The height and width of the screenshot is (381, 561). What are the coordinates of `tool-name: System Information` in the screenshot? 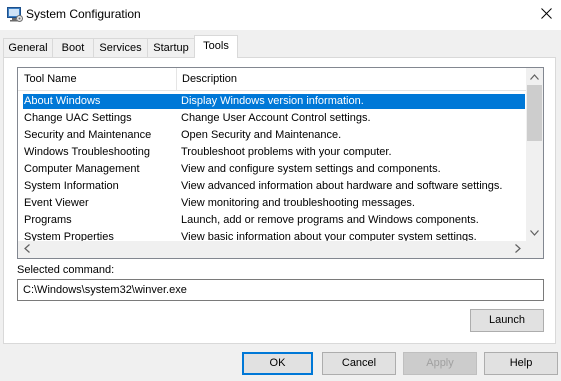 It's located at (71, 186).